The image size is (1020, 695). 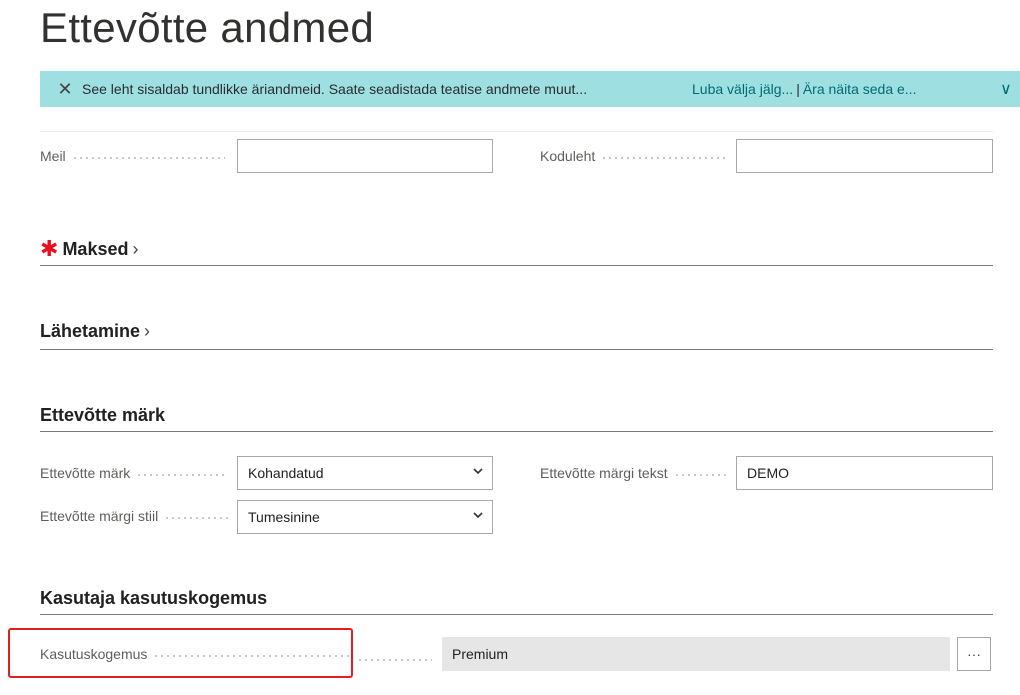 I want to click on section-experience: Kasutaja kasutuskogemus, so click(x=153, y=598).